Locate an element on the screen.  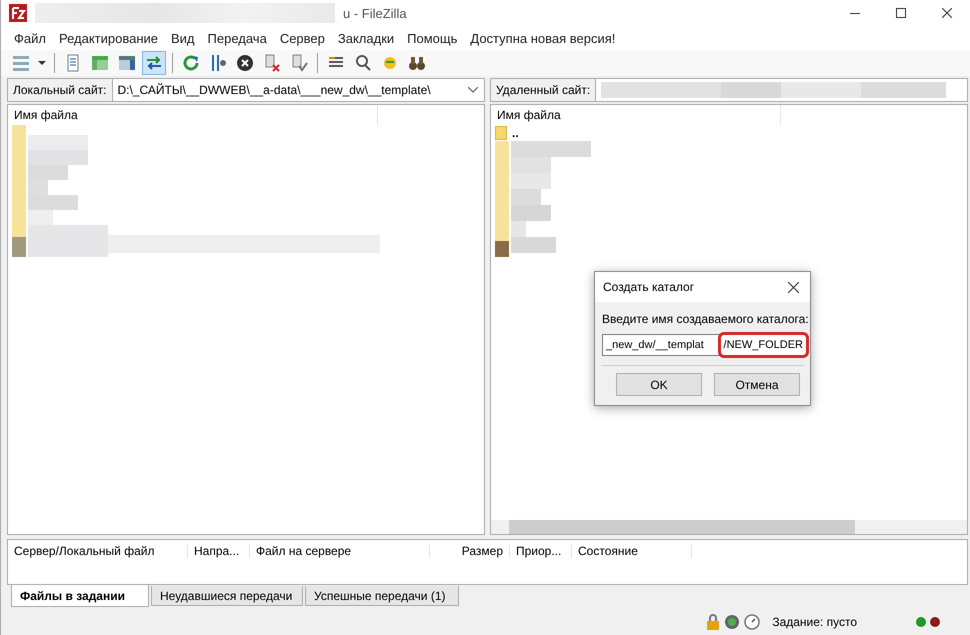
prompt-text: Введите имя создаваемого каталога: is located at coordinates (706, 319).